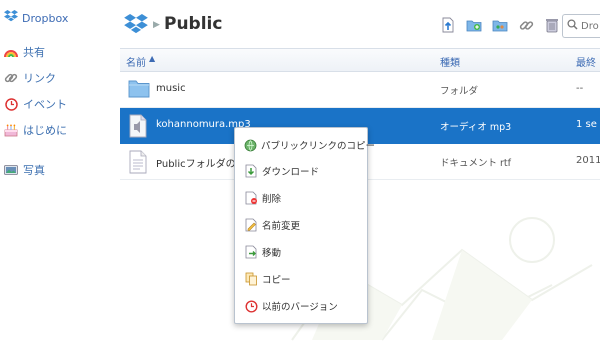 The image size is (600, 342). I want to click on file-modified: 2011, so click(588, 160).